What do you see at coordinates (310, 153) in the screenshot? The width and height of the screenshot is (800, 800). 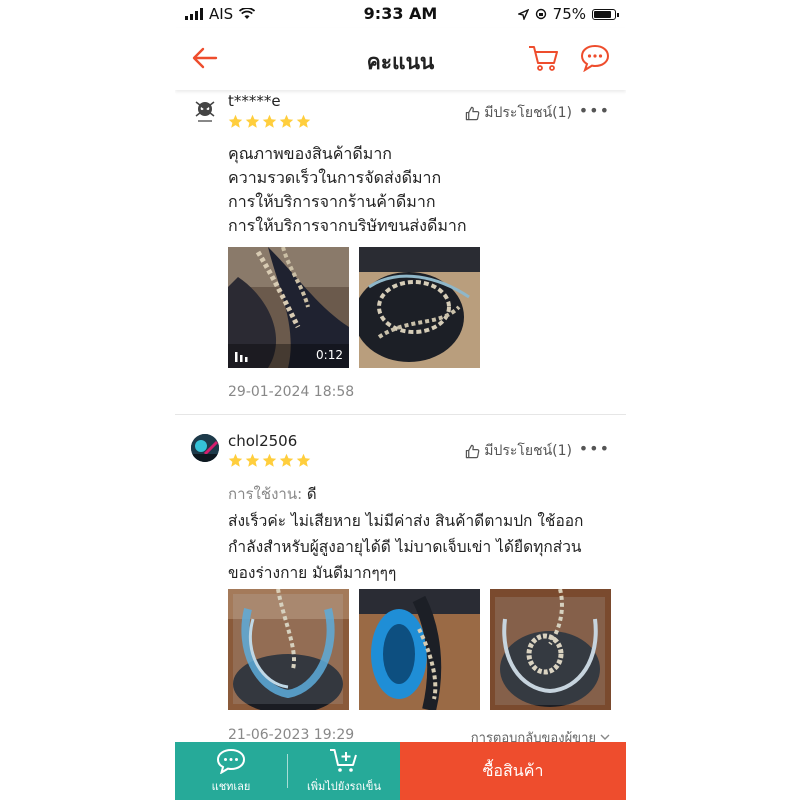 I see `review-line: คุณภาพของสินค้าดีมาก` at bounding box center [310, 153].